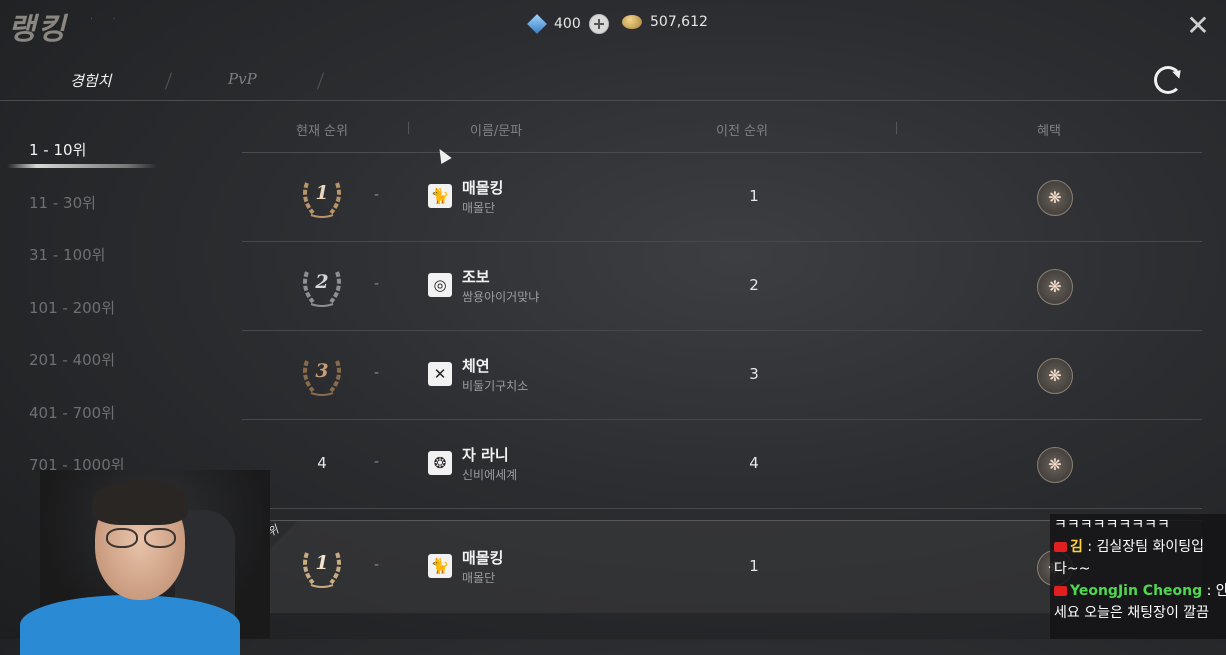 This screenshot has height=655, width=1226. What do you see at coordinates (495, 386) in the screenshot?
I see `guild-name: 비둘기구치소` at bounding box center [495, 386].